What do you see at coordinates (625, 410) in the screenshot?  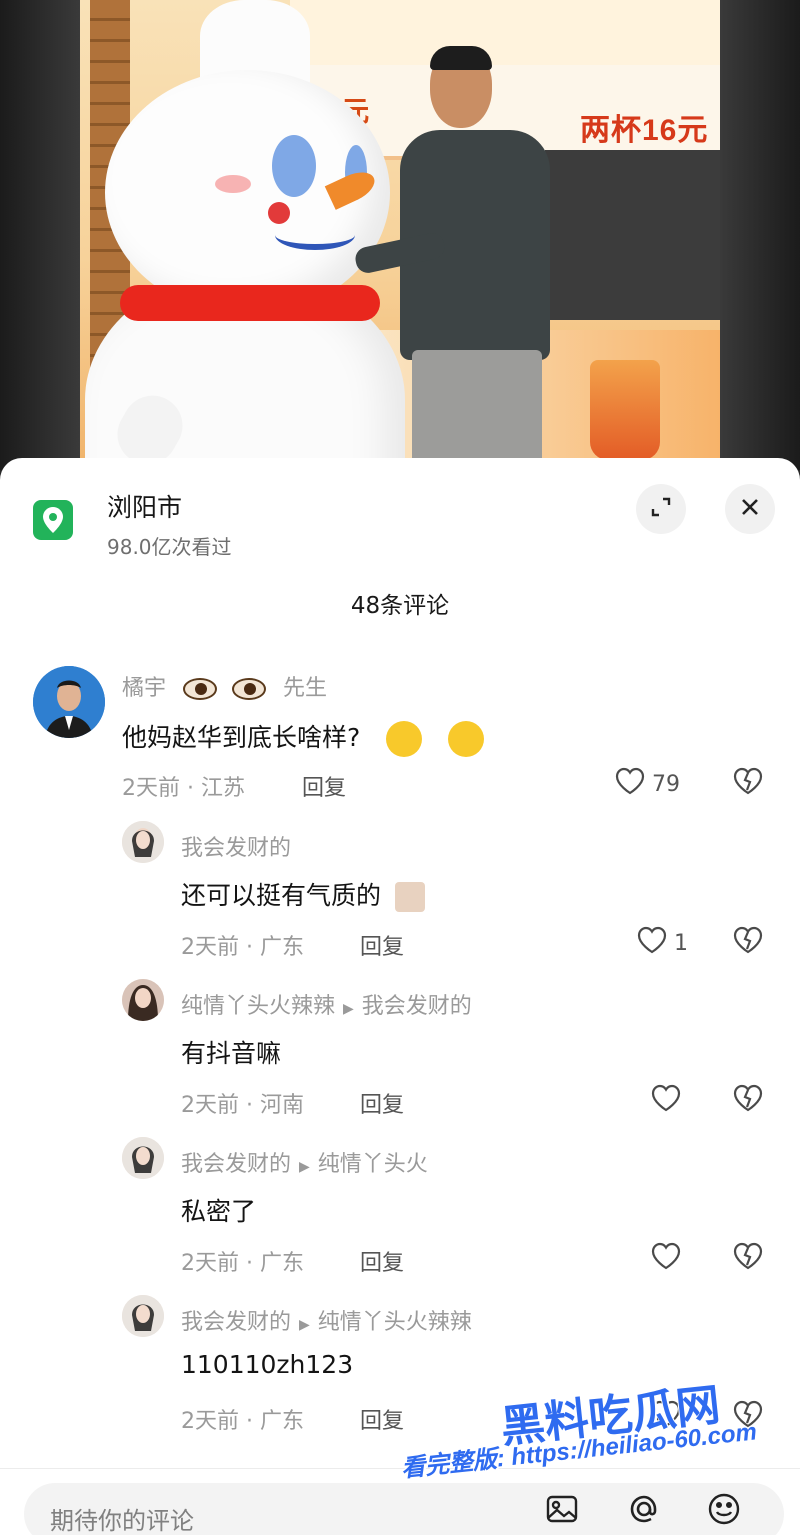 I see `drink-cup` at bounding box center [625, 410].